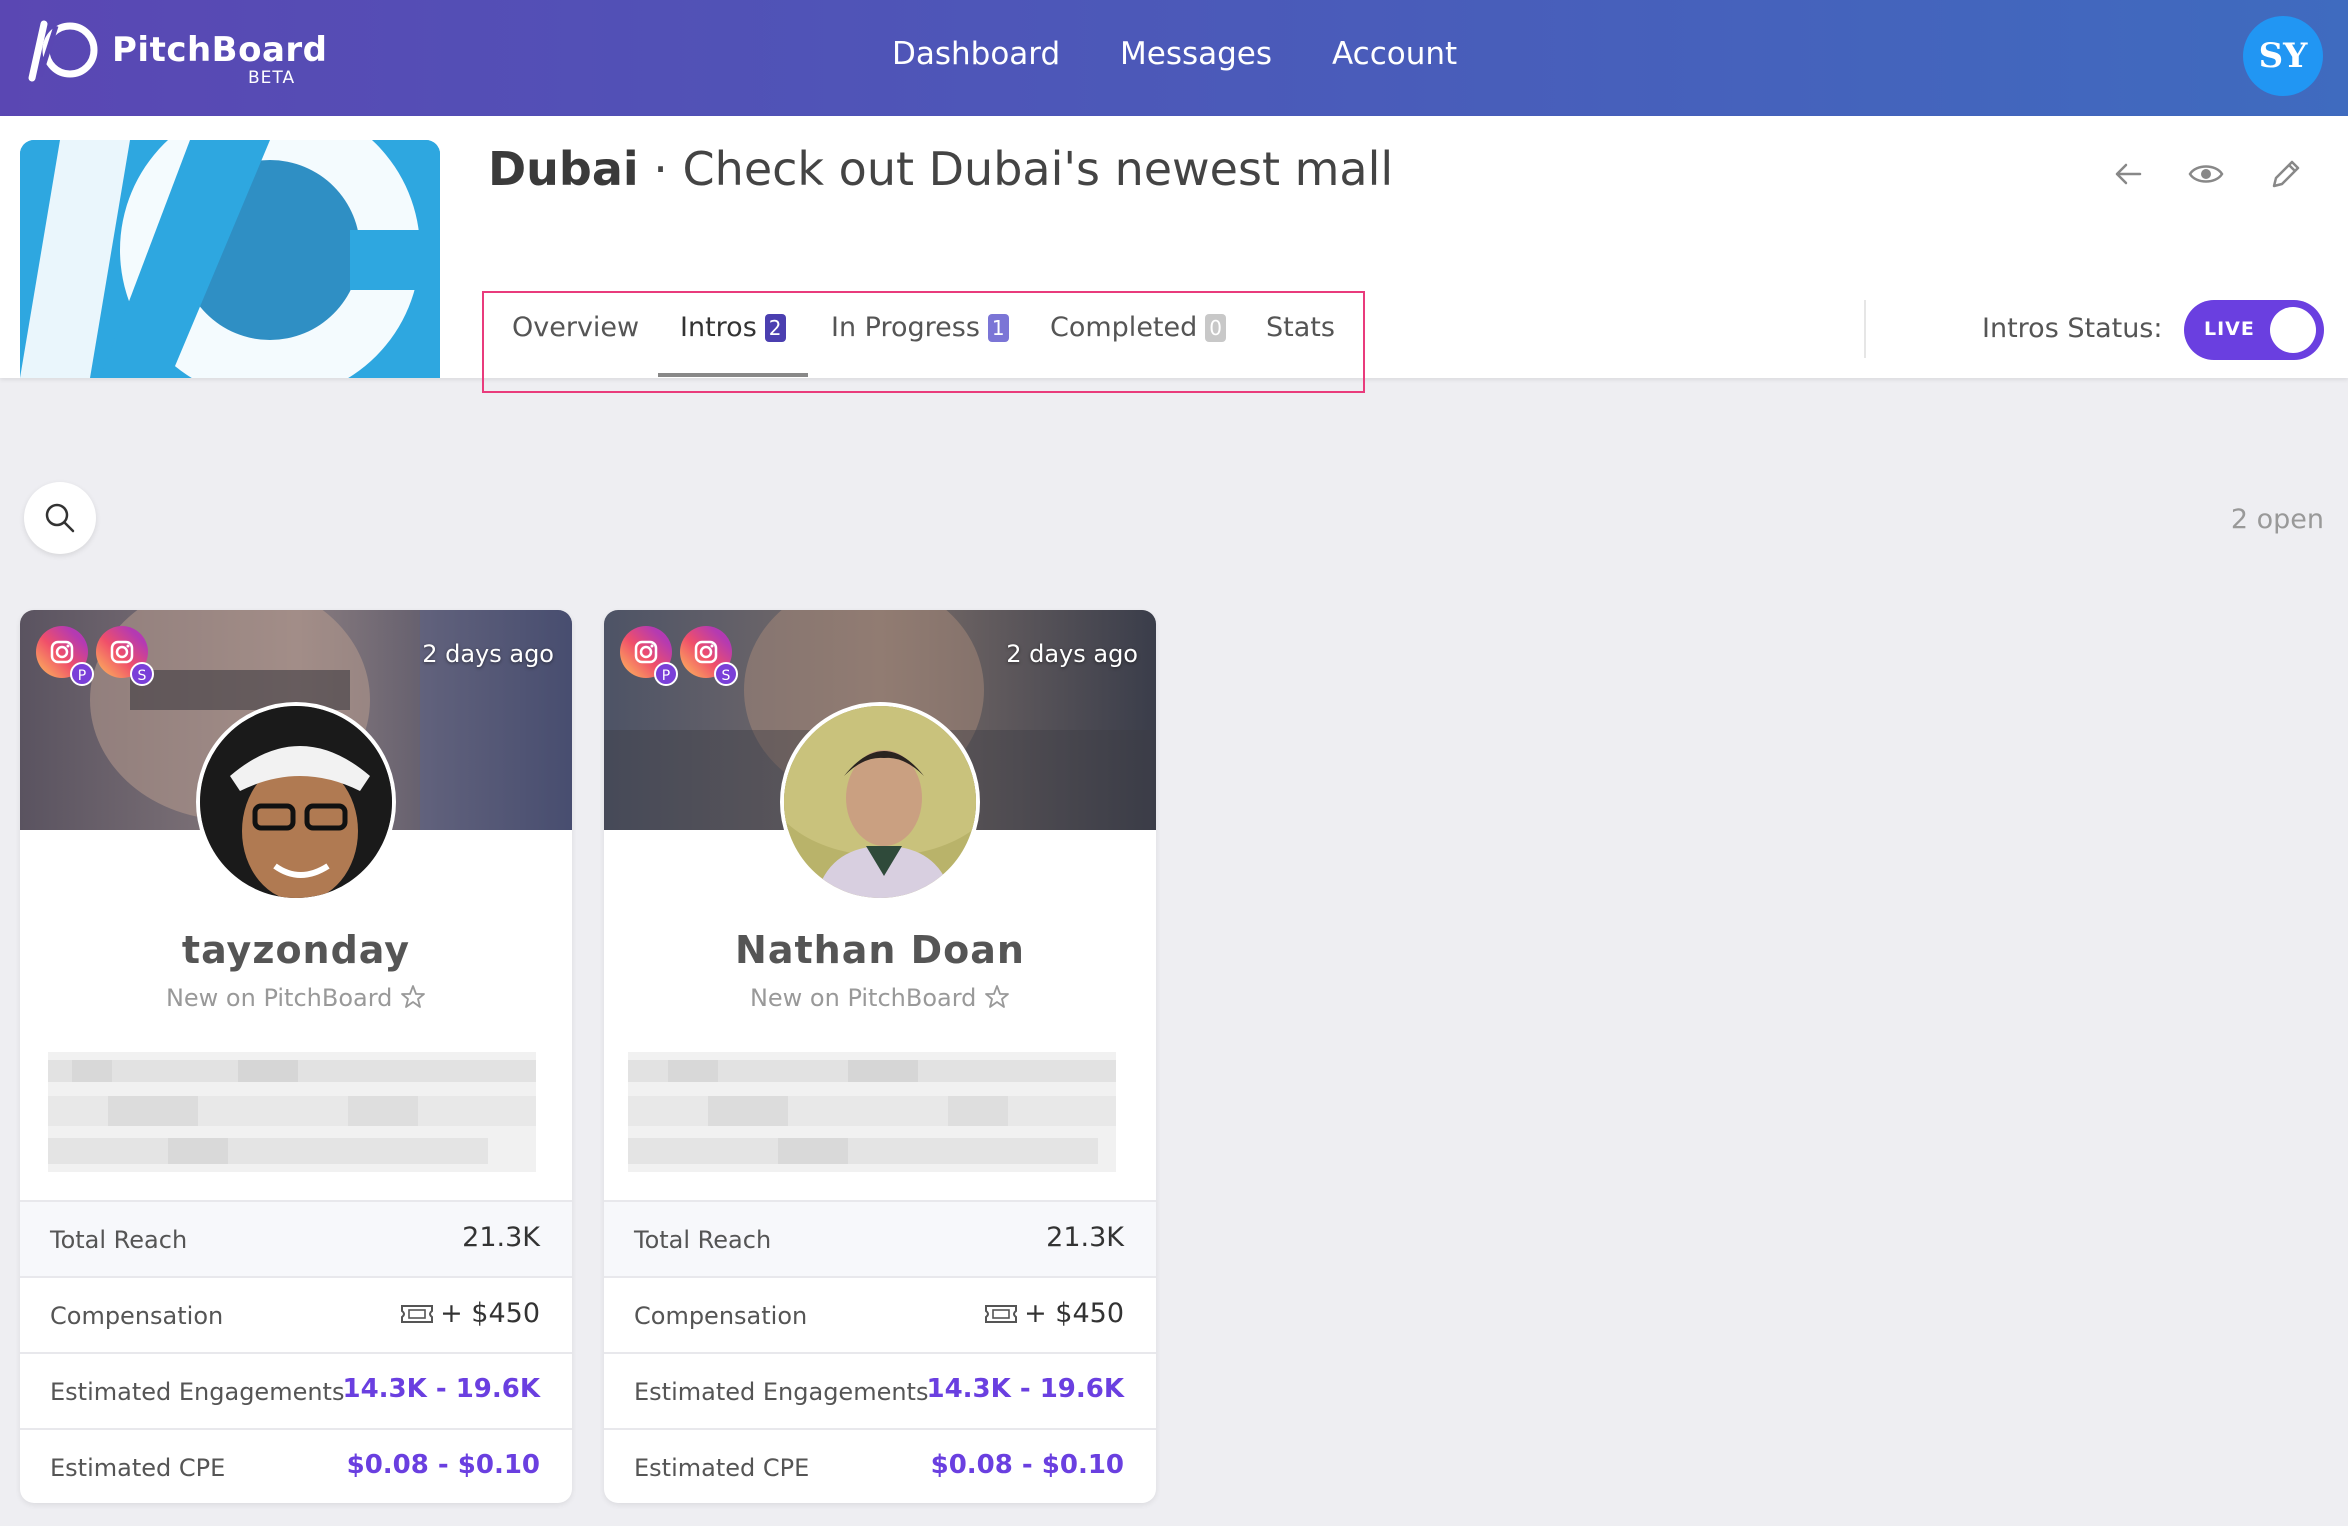 This screenshot has height=1526, width=2348. I want to click on tab-label: Overview, so click(576, 327).